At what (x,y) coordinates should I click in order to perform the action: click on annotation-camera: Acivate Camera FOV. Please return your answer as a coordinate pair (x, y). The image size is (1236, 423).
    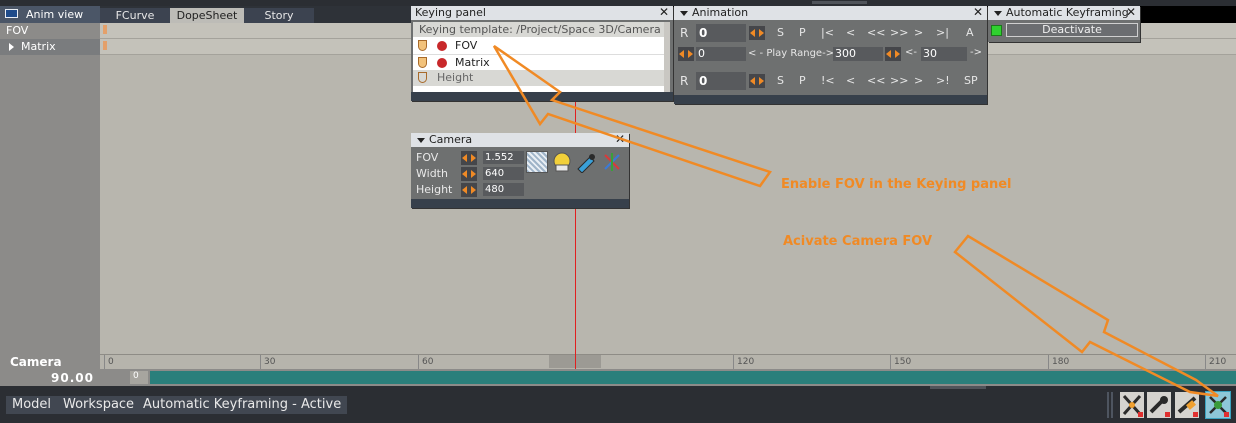
    Looking at the image, I should click on (858, 241).